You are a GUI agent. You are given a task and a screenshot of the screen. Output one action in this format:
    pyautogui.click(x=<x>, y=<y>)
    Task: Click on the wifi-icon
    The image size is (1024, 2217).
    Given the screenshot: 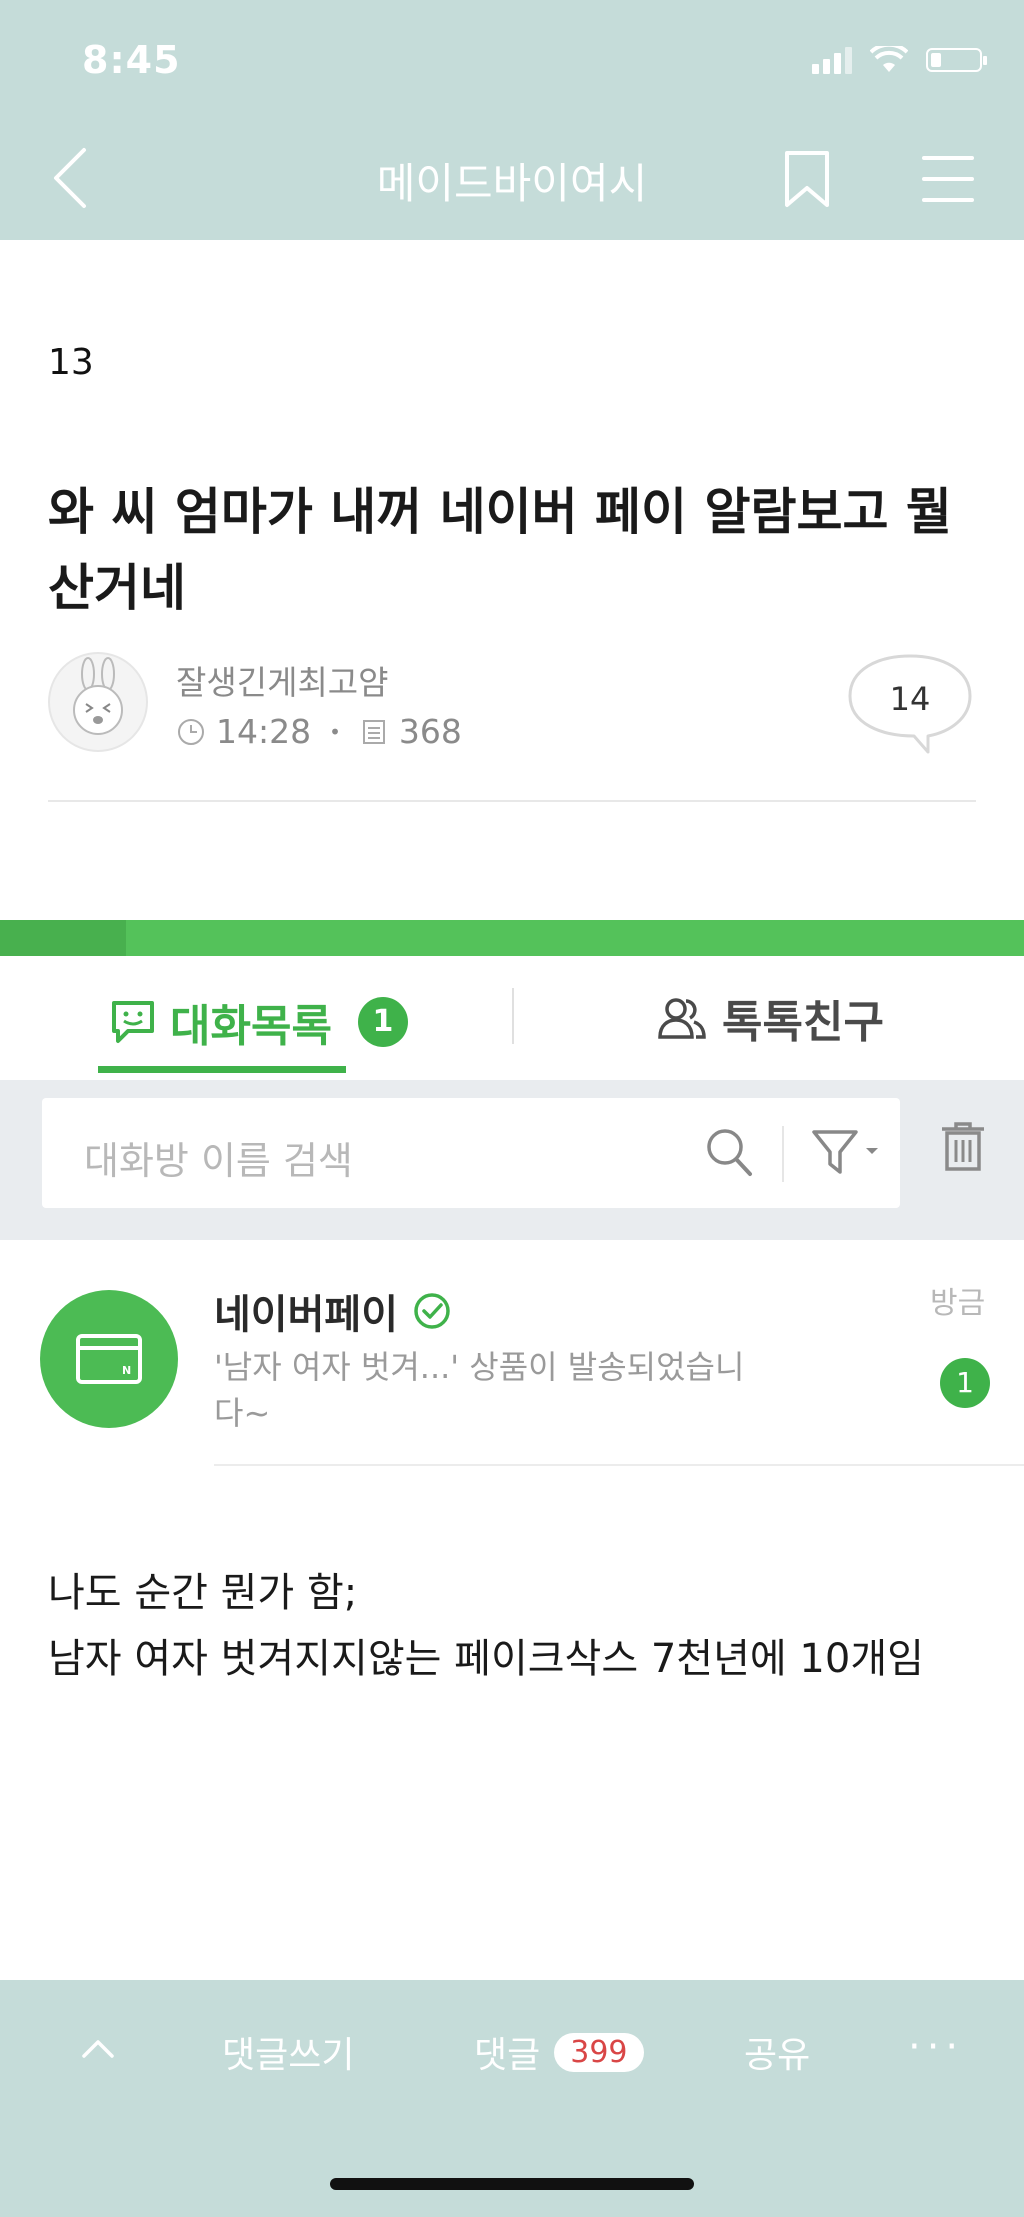 What is the action you would take?
    pyautogui.click(x=889, y=59)
    